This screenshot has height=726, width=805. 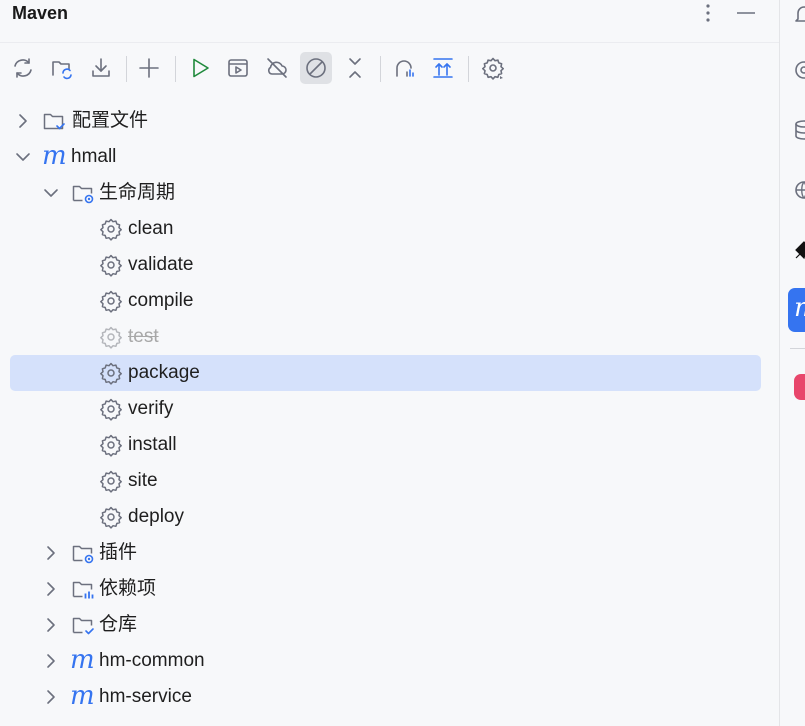 I want to click on tree-node-lifecycle: 生命周期, so click(x=385, y=193).